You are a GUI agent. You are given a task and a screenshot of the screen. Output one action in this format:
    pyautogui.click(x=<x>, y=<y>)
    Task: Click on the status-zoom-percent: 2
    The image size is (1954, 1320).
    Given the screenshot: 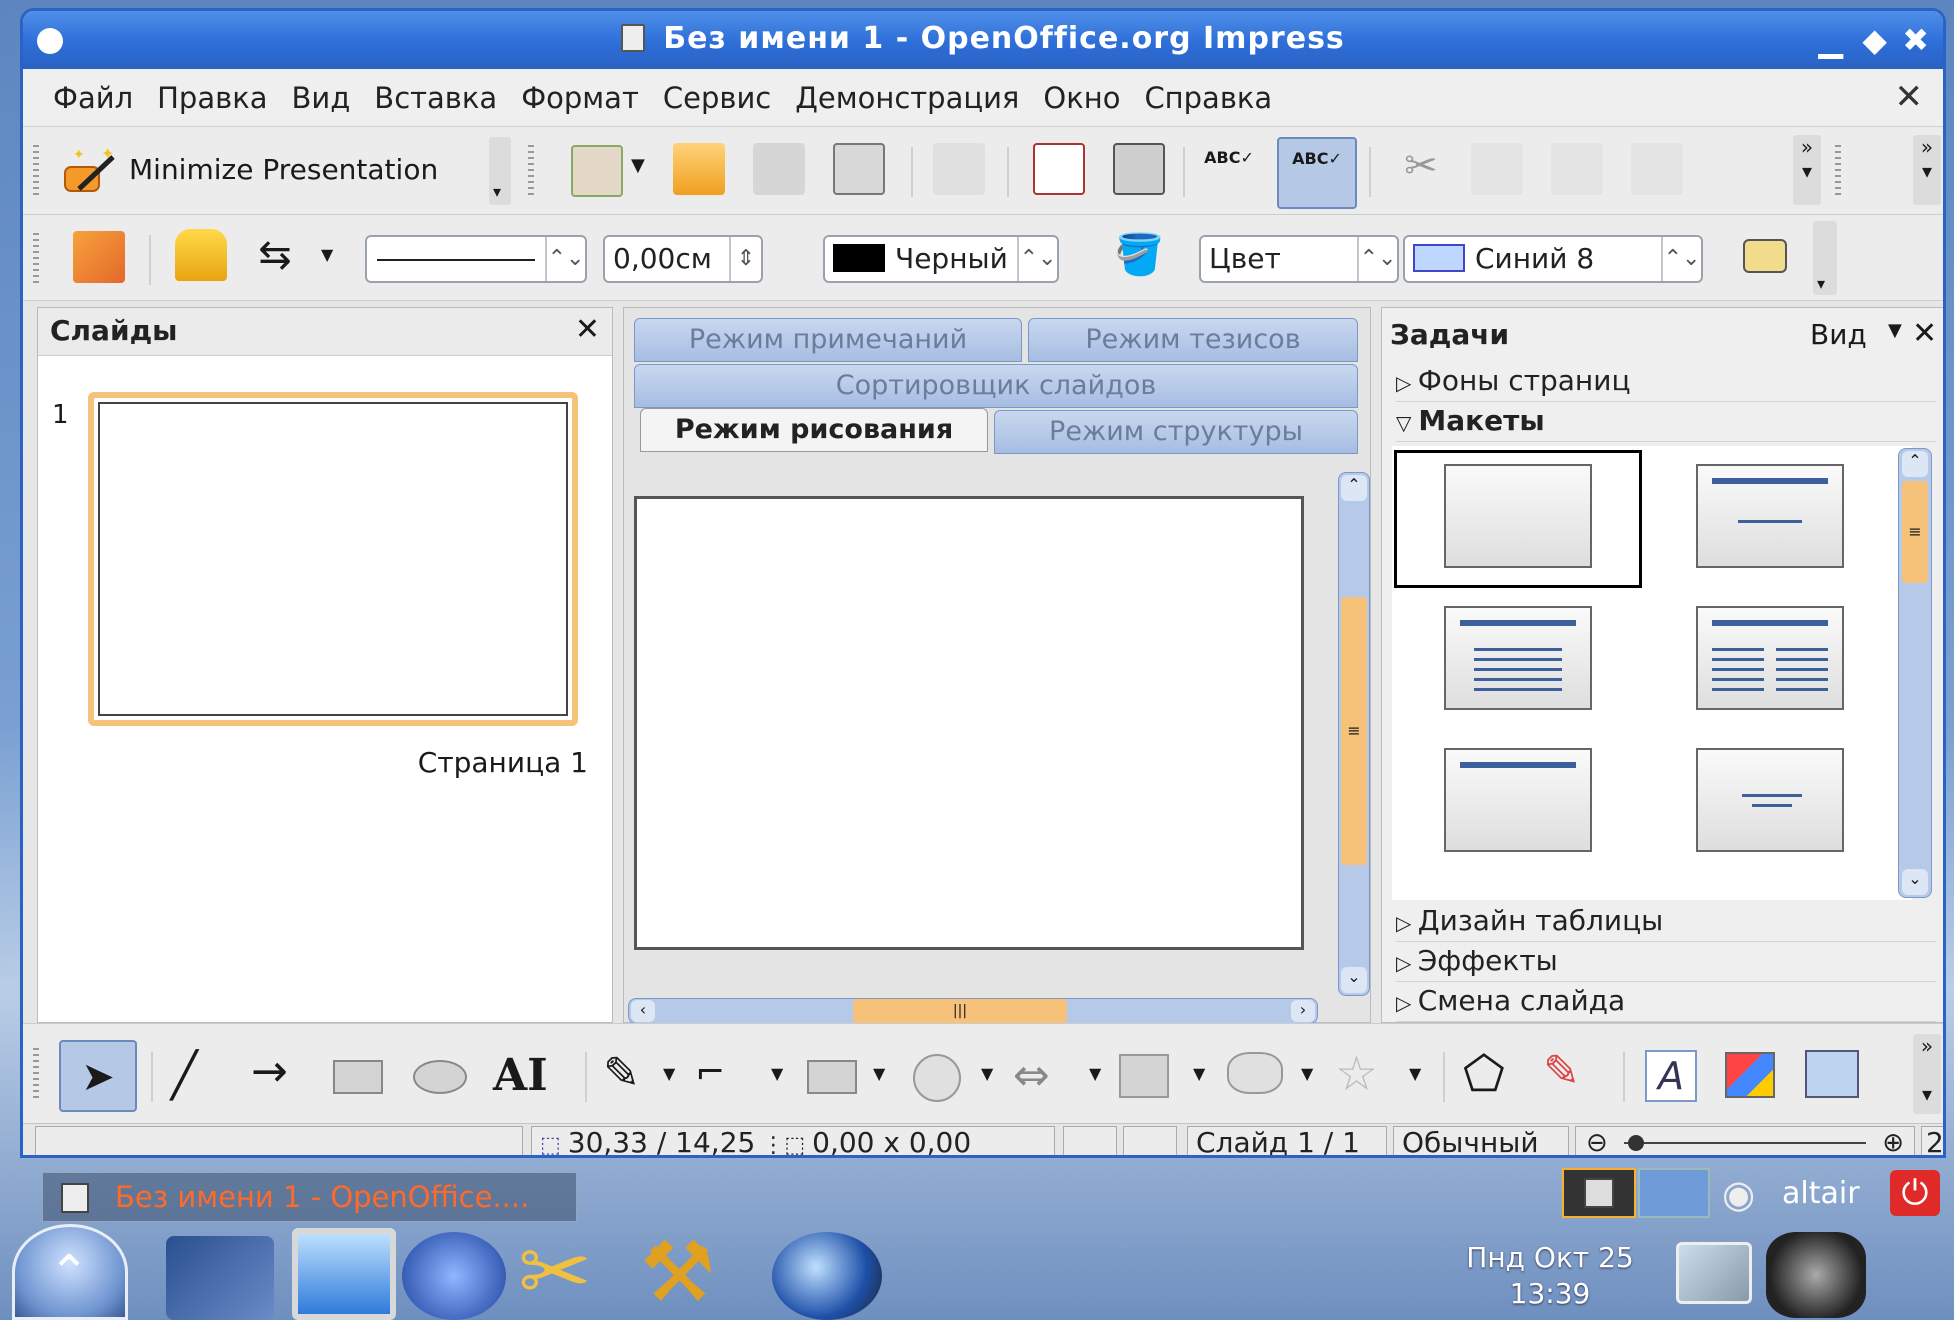 What is the action you would take?
    pyautogui.click(x=1932, y=1140)
    